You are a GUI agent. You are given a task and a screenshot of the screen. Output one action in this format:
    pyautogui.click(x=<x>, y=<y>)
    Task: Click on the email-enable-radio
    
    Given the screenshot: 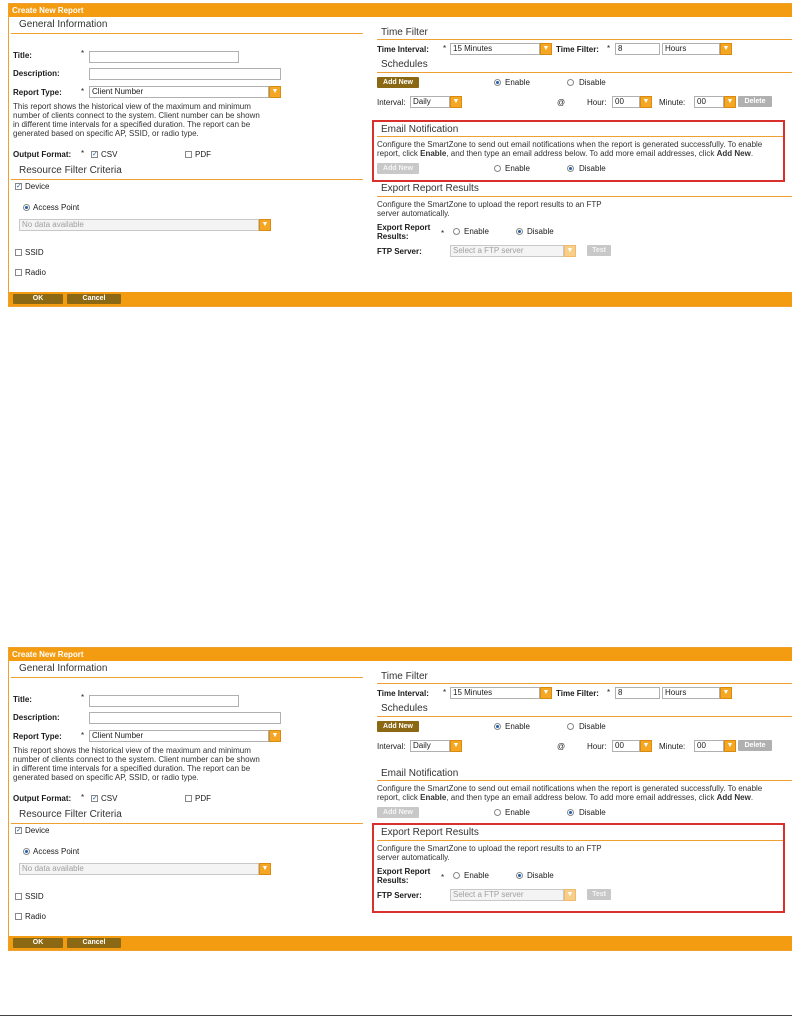 What is the action you would take?
    pyautogui.click(x=497, y=812)
    